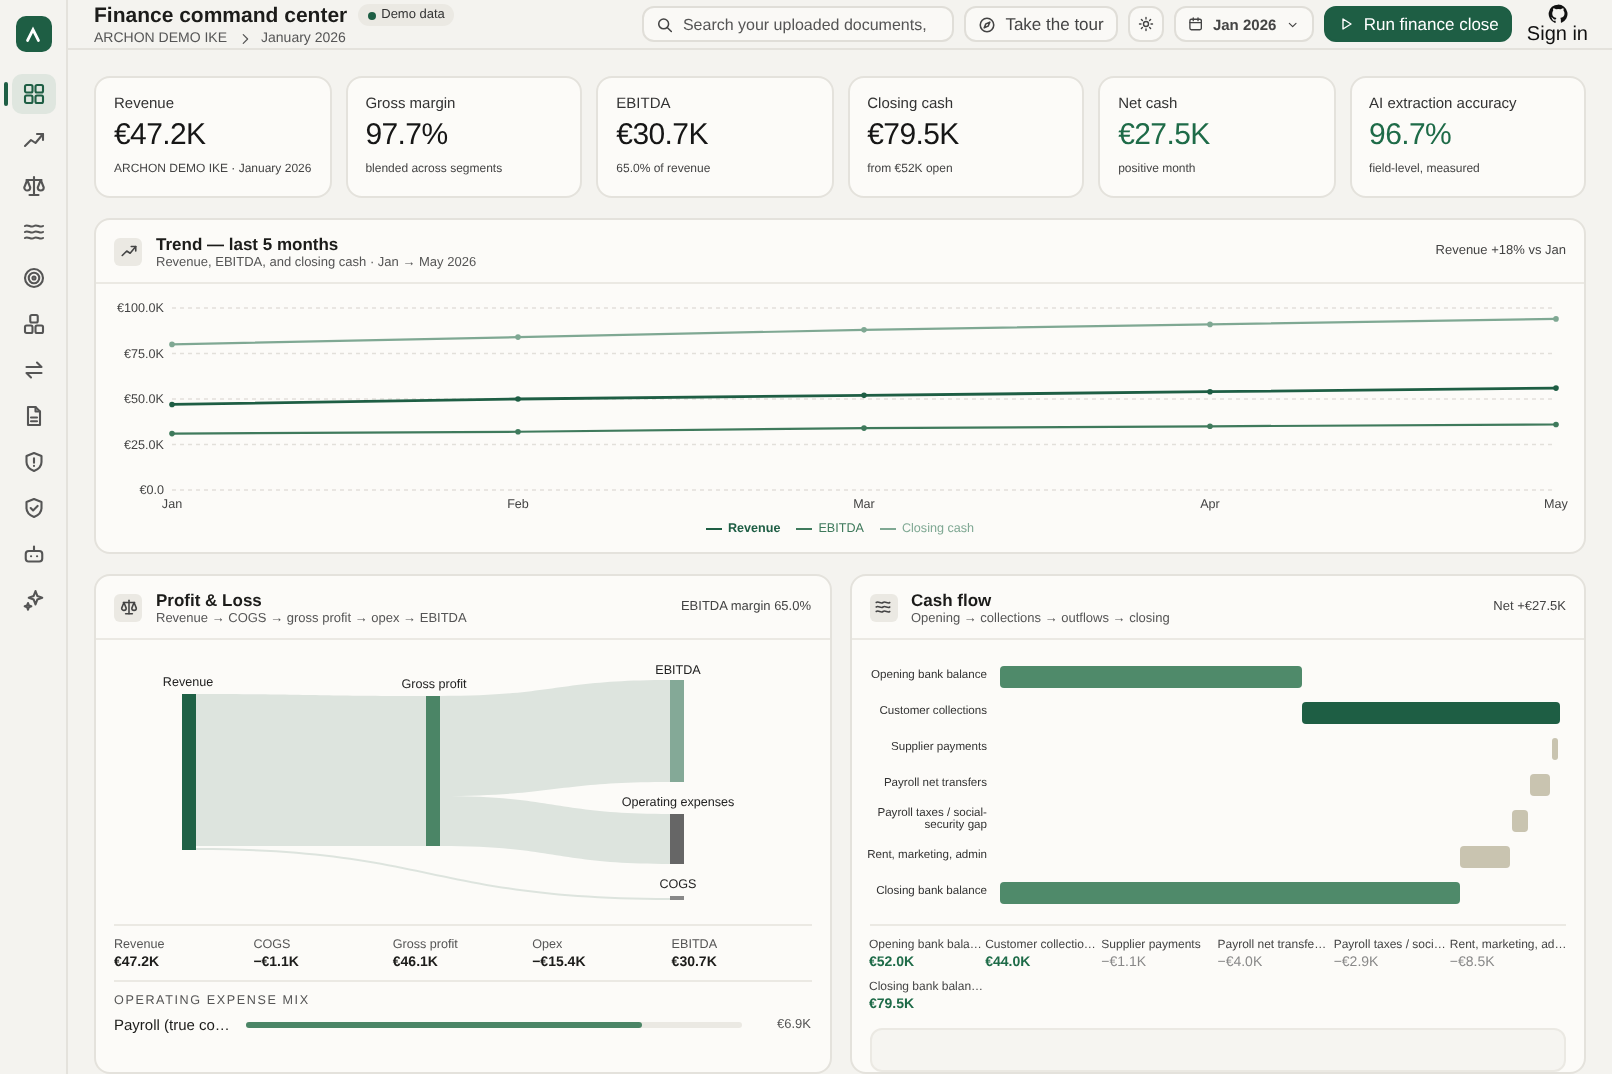 This screenshot has height=1074, width=1612. Describe the element at coordinates (1557, 13) in the screenshot. I see `cat-silhouette-icon` at that location.